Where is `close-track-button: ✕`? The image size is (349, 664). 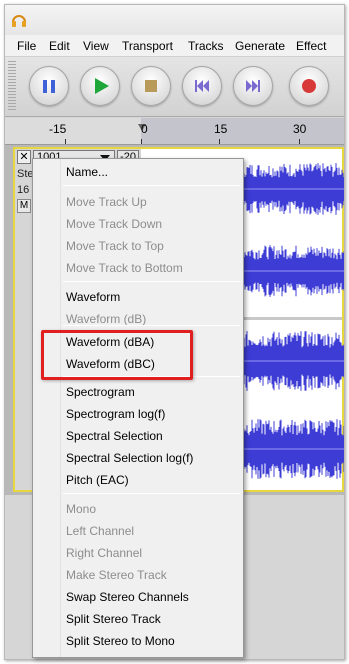
close-track-button: ✕ is located at coordinates (24, 157).